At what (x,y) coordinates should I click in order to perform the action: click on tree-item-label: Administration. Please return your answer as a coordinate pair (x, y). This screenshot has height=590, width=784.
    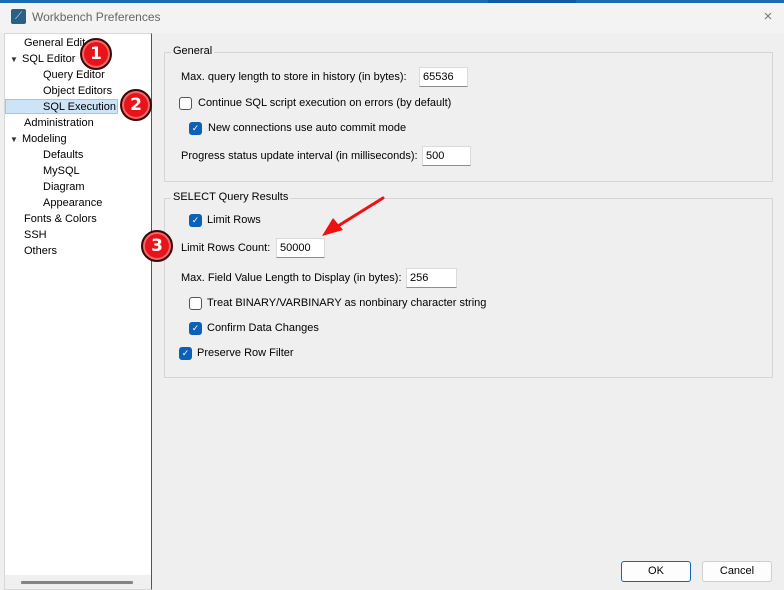
    Looking at the image, I should click on (59, 123).